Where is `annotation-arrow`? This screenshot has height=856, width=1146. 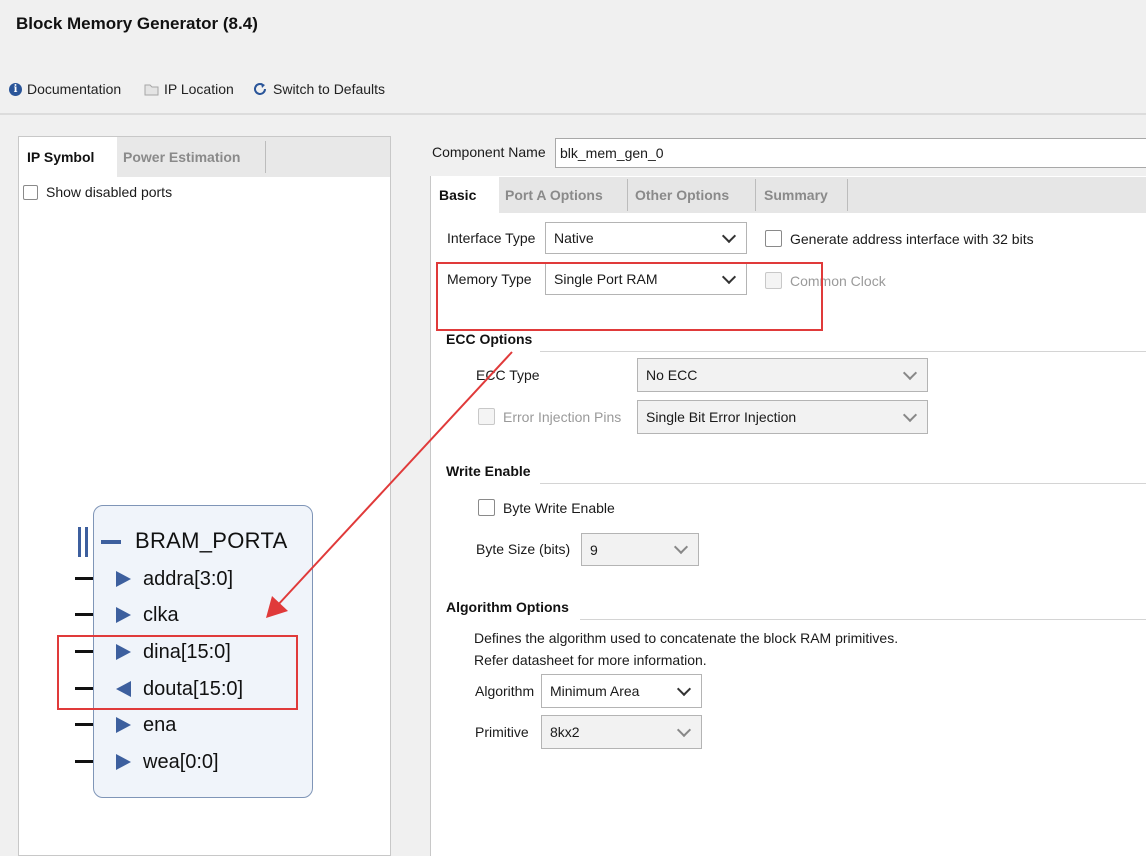
annotation-arrow is located at coordinates (389, 484).